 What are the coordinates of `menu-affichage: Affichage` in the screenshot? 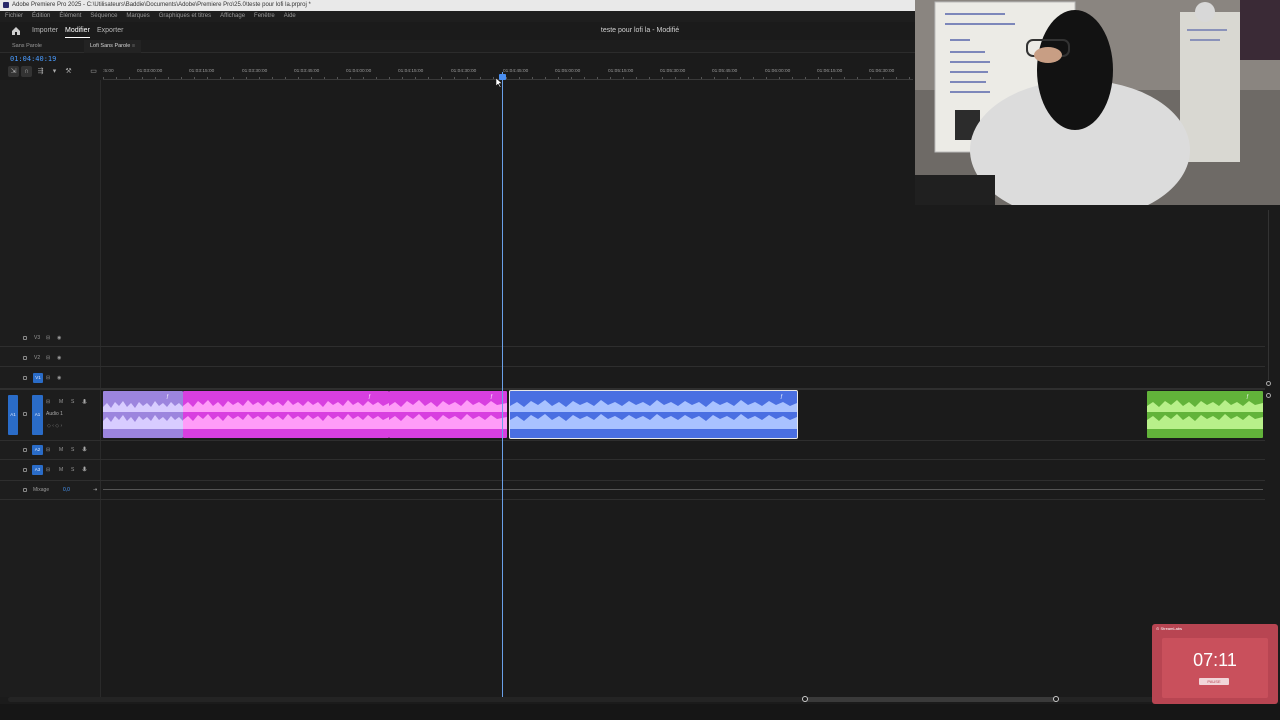 It's located at (232, 16).